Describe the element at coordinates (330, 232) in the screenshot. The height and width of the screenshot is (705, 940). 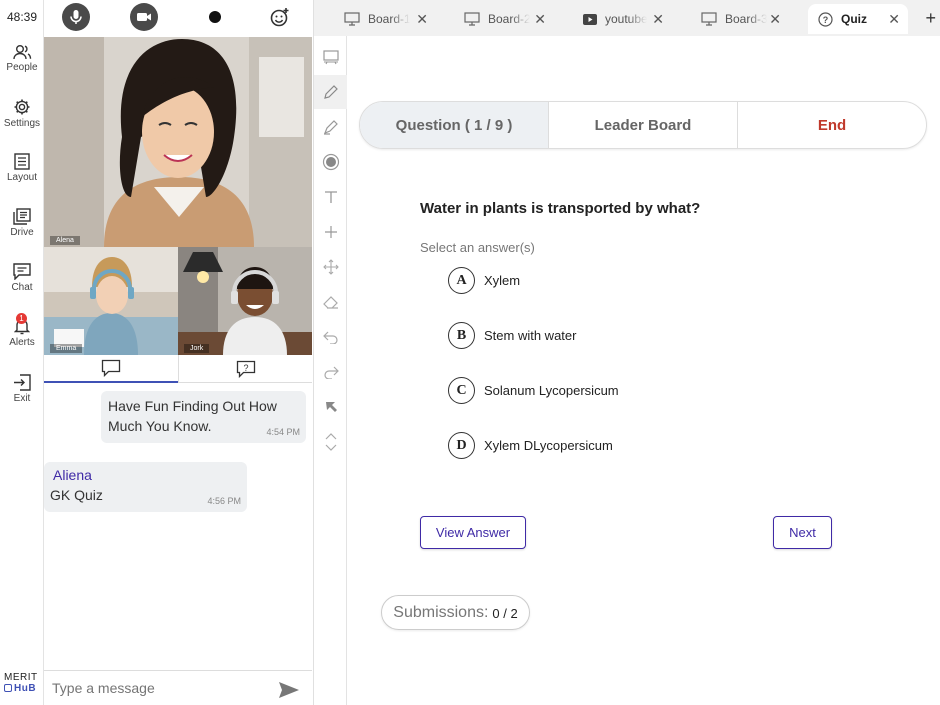
I see `tool-shape` at that location.